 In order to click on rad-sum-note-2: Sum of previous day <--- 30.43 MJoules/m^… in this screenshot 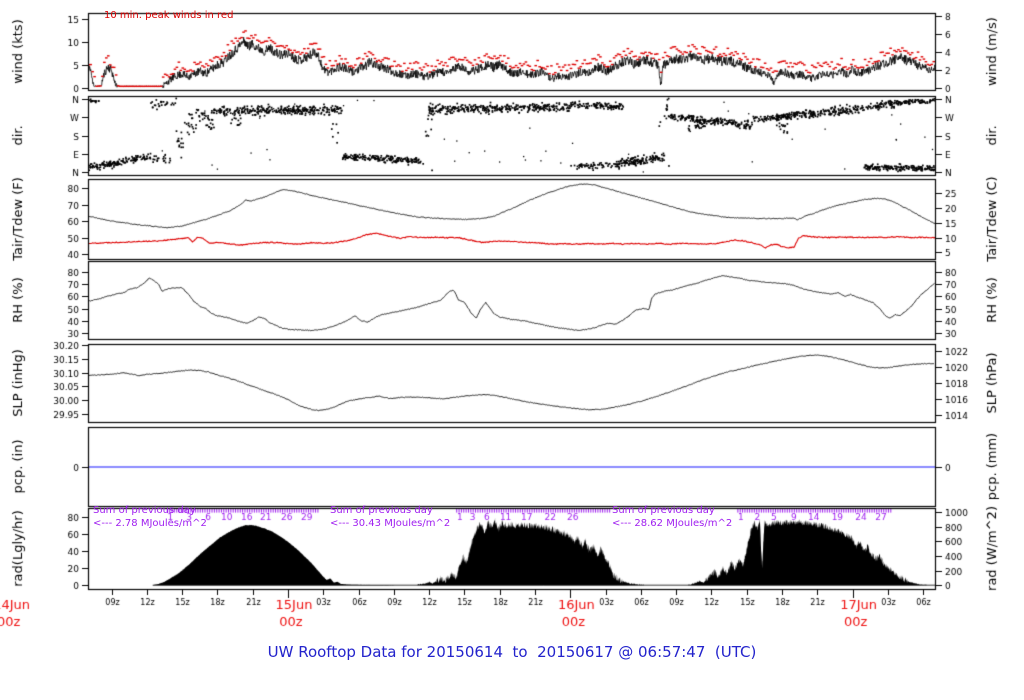, I will do `click(390, 517)`.